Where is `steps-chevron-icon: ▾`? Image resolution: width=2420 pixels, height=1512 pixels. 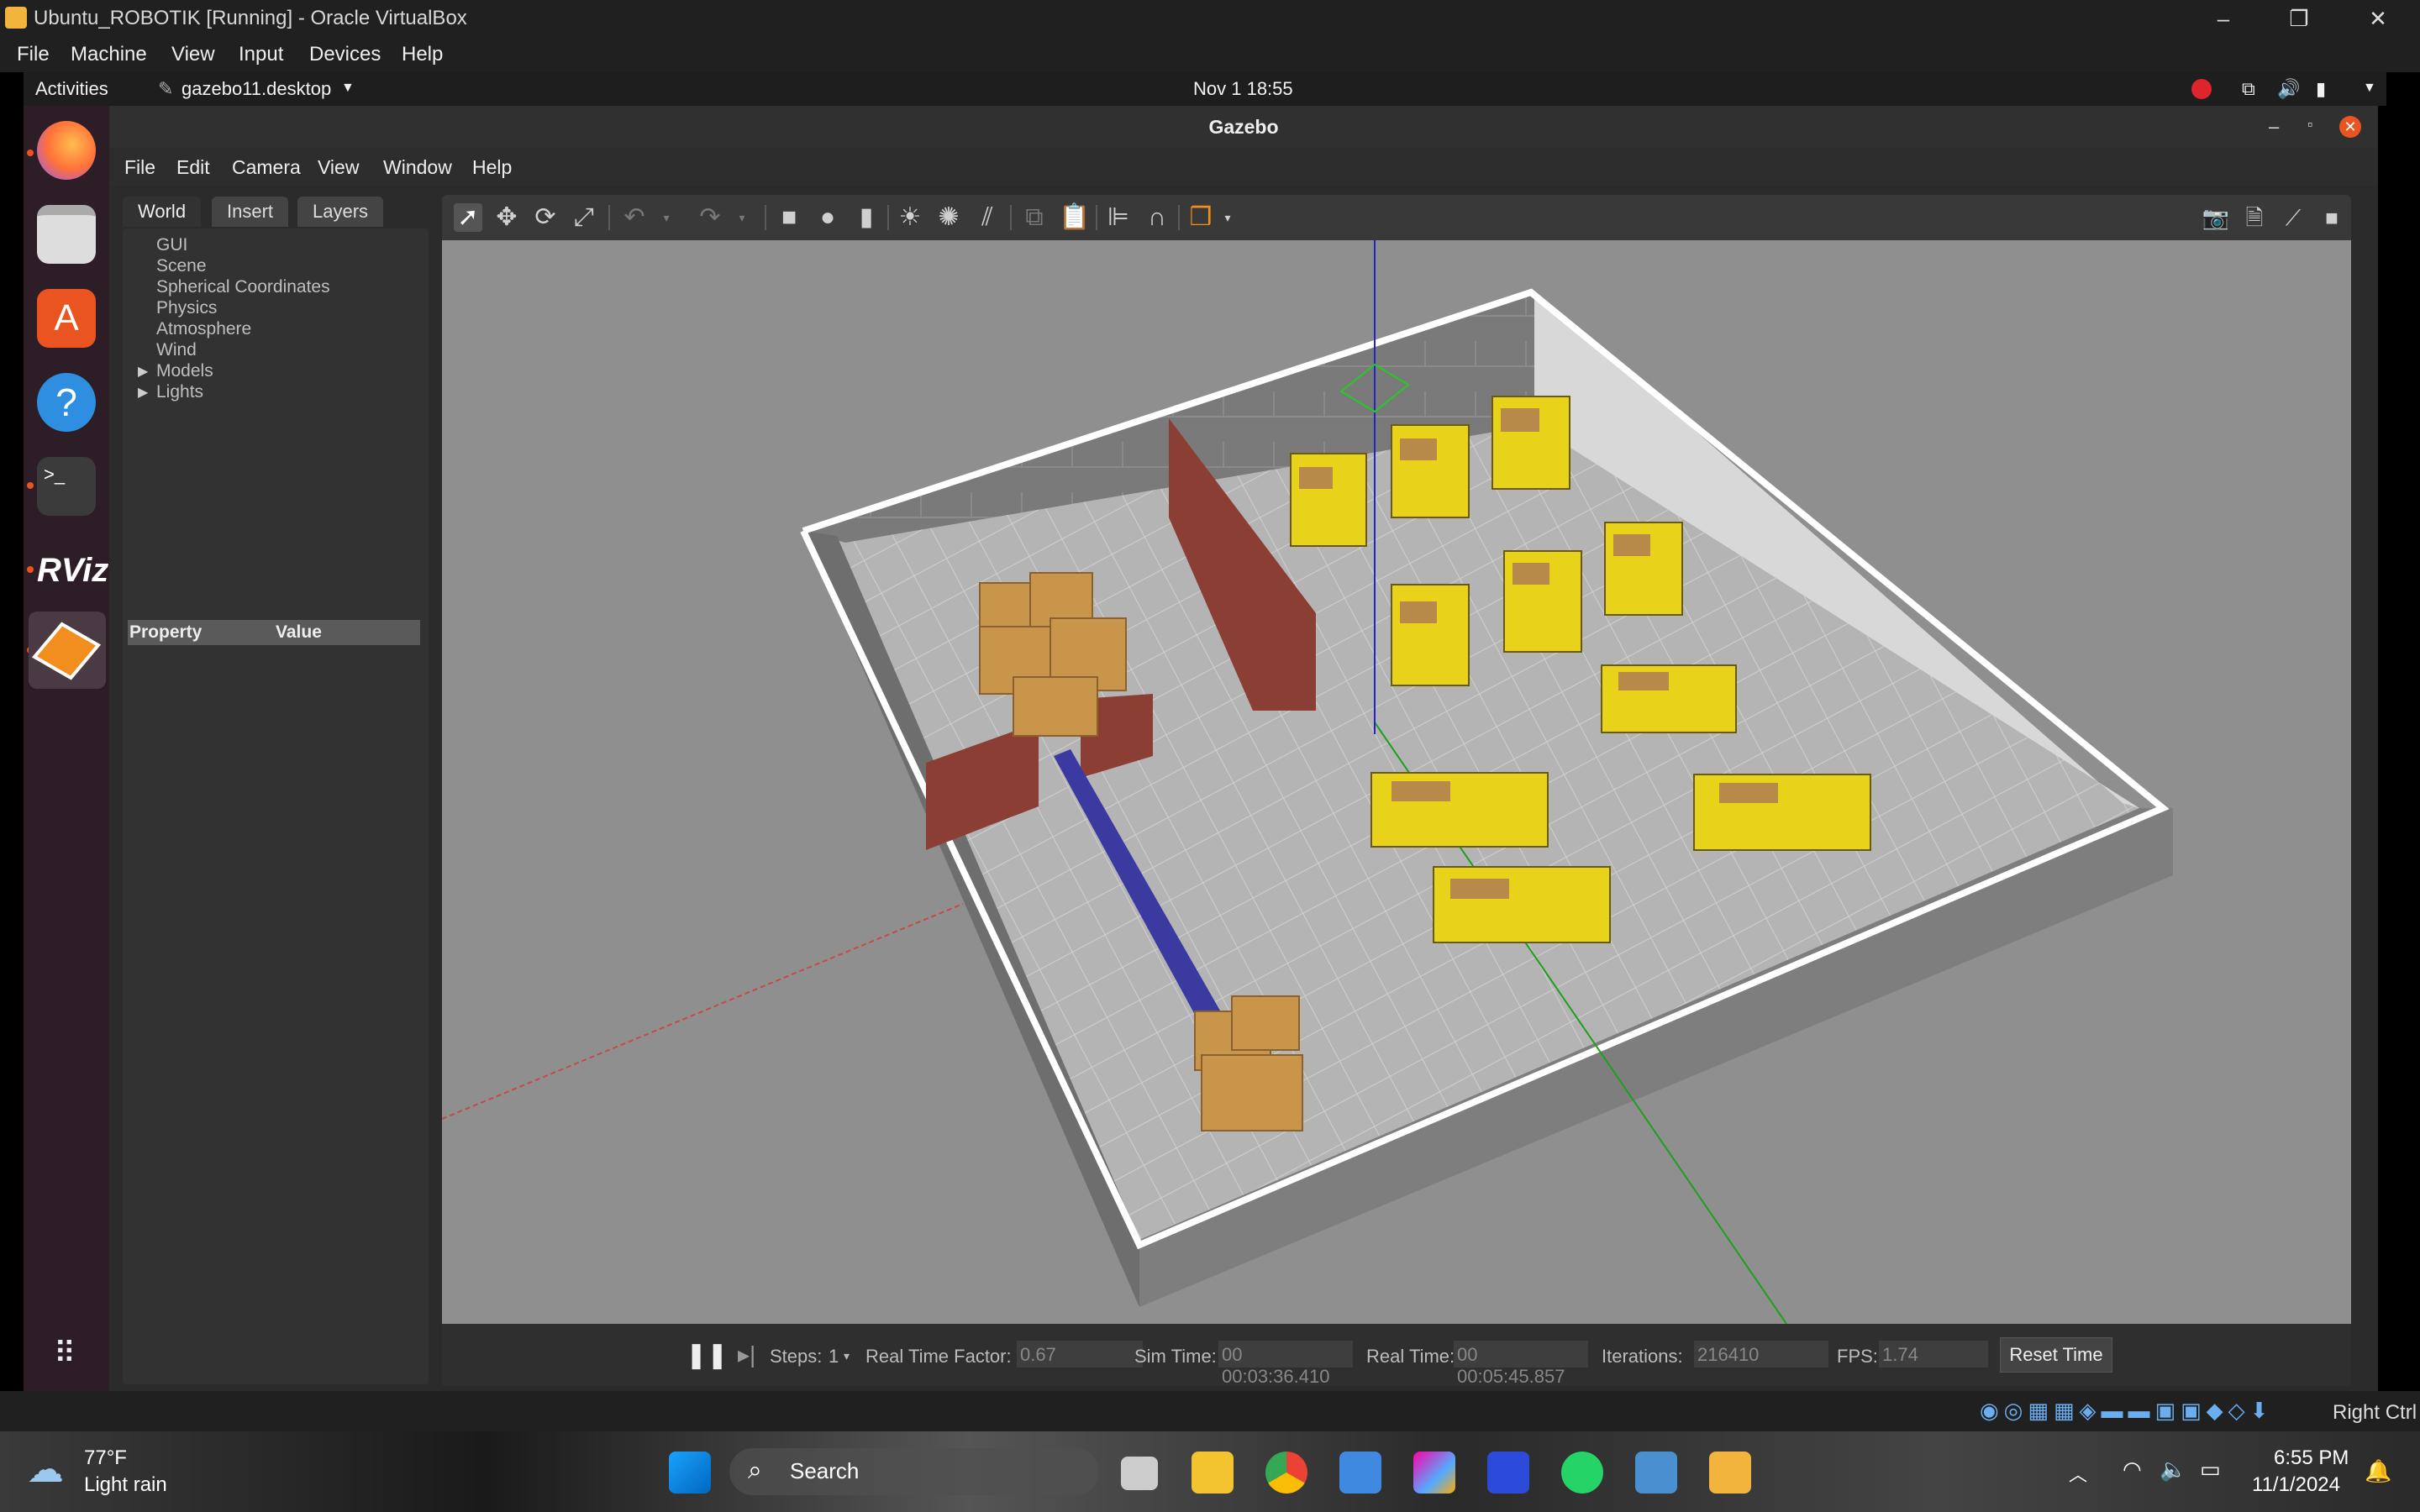
steps-chevron-icon: ▾ is located at coordinates (847, 1356).